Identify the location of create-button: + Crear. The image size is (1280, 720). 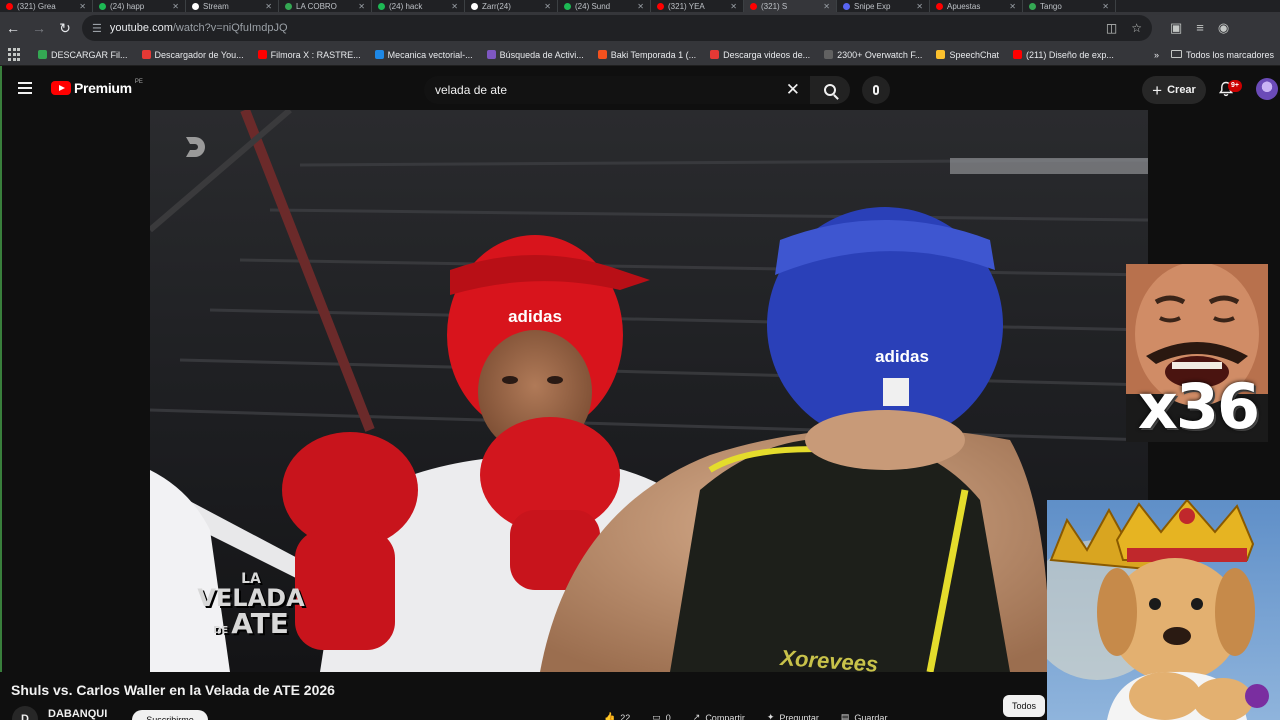
(1174, 90).